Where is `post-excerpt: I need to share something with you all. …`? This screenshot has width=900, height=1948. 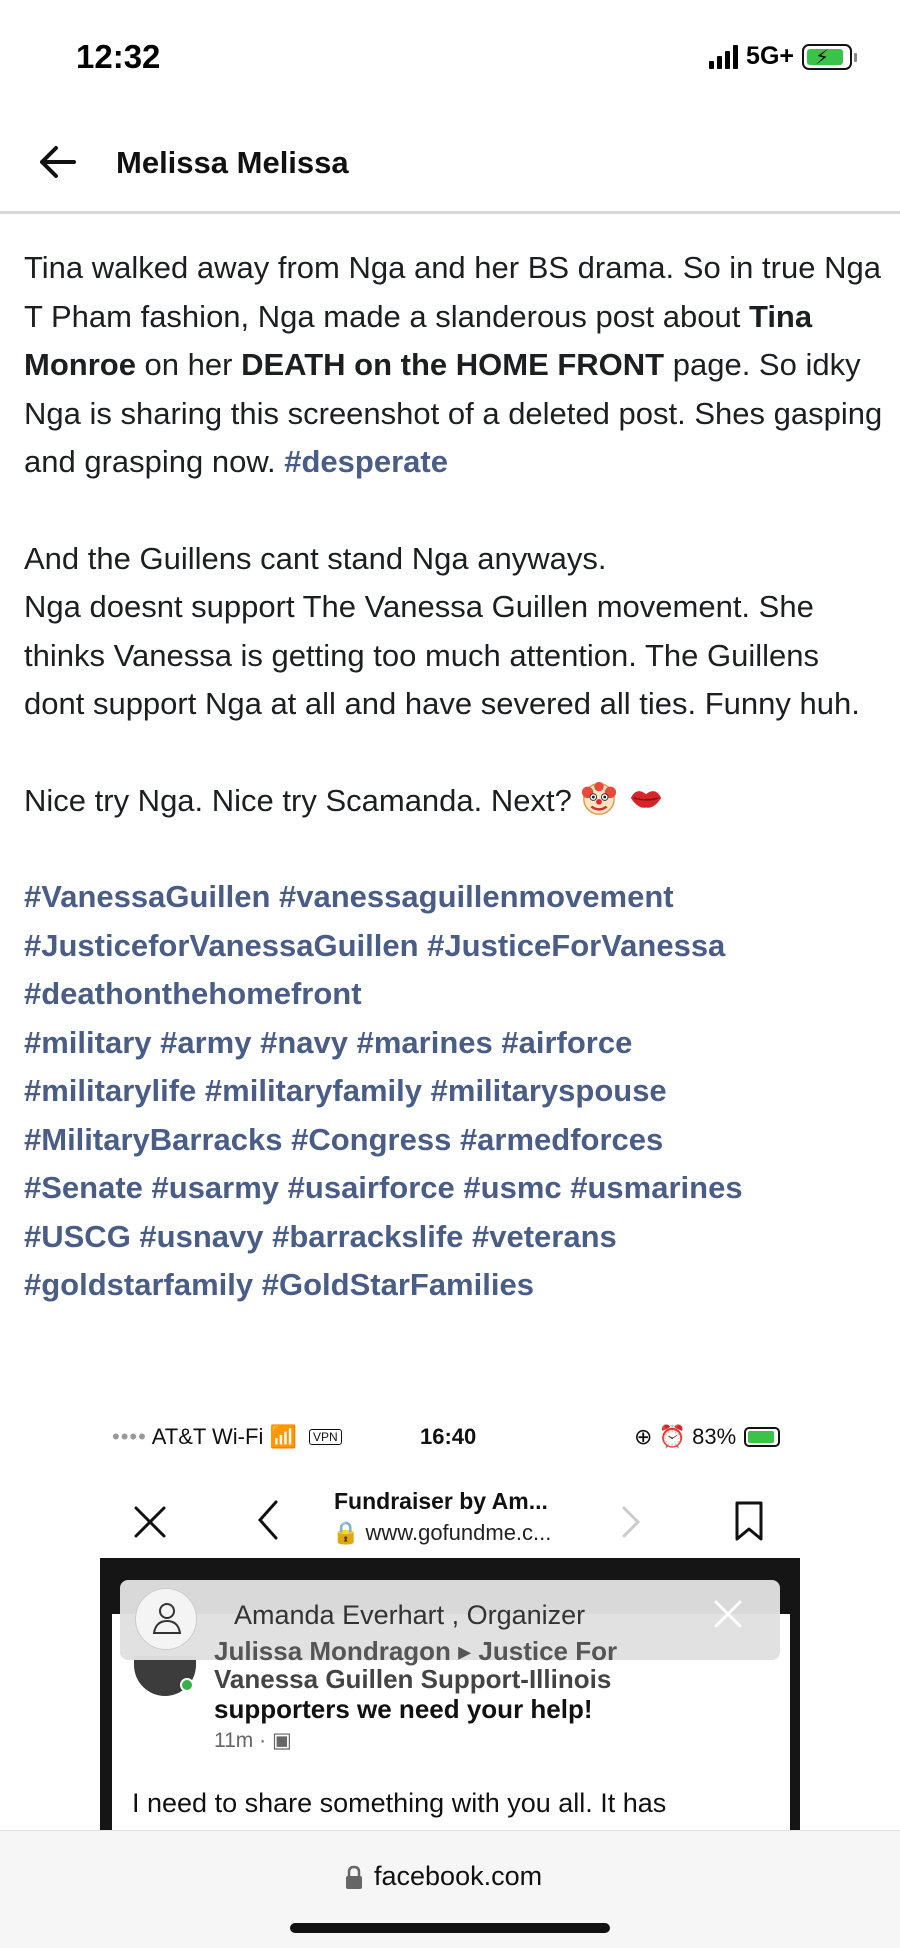 post-excerpt: I need to share something with you all. … is located at coordinates (399, 1803).